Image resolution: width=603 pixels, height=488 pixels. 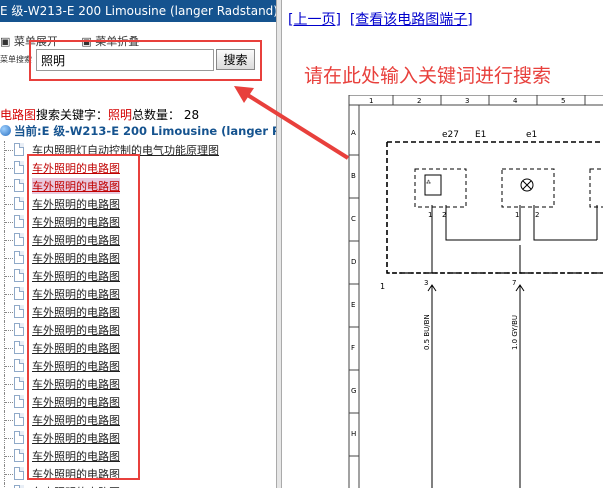 What do you see at coordinates (382, 286) in the screenshot?
I see `conn-1: 1` at bounding box center [382, 286].